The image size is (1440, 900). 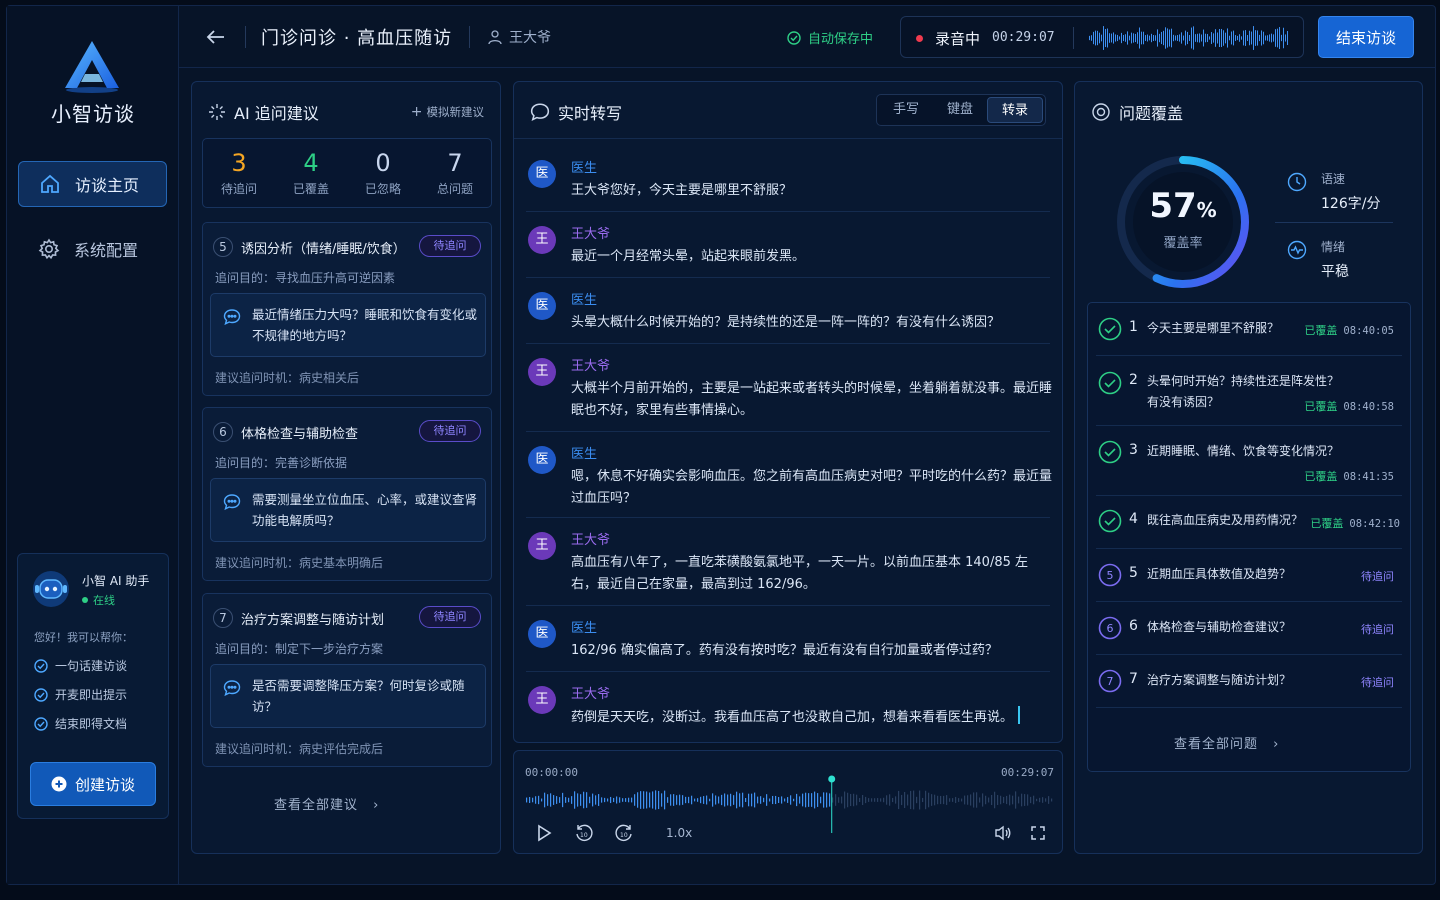 What do you see at coordinates (1038, 833) in the screenshot?
I see `fullscreen-icon` at bounding box center [1038, 833].